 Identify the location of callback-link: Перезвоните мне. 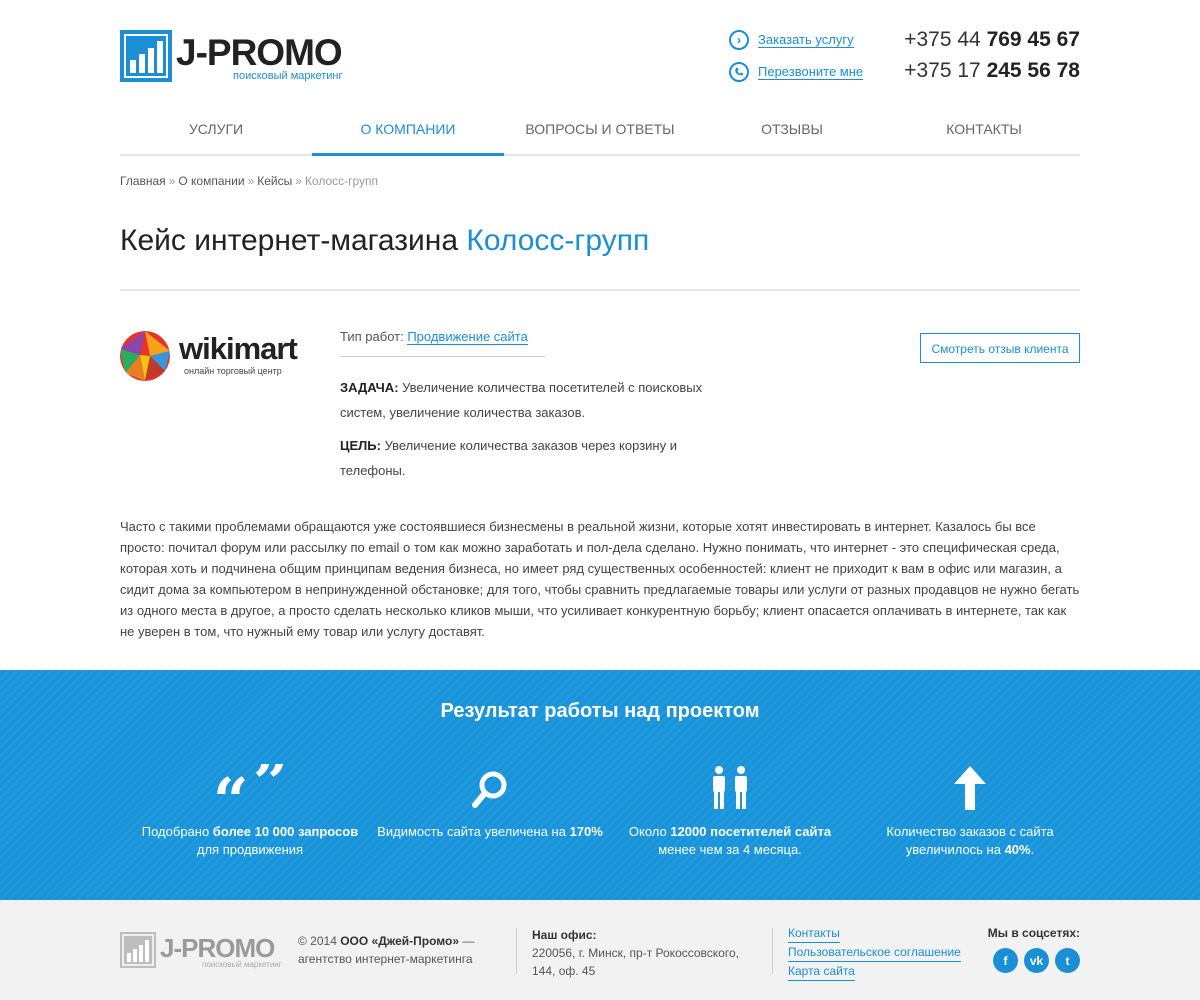
(811, 72).